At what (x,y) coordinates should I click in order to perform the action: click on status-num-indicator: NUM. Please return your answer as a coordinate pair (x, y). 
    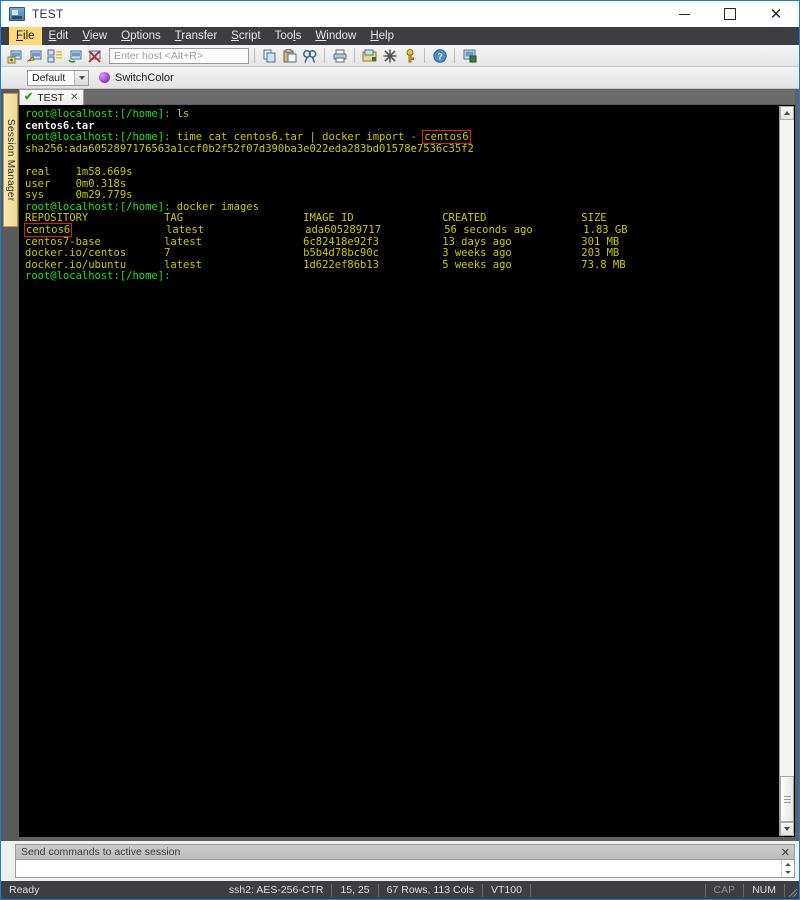
    Looking at the image, I should click on (764, 890).